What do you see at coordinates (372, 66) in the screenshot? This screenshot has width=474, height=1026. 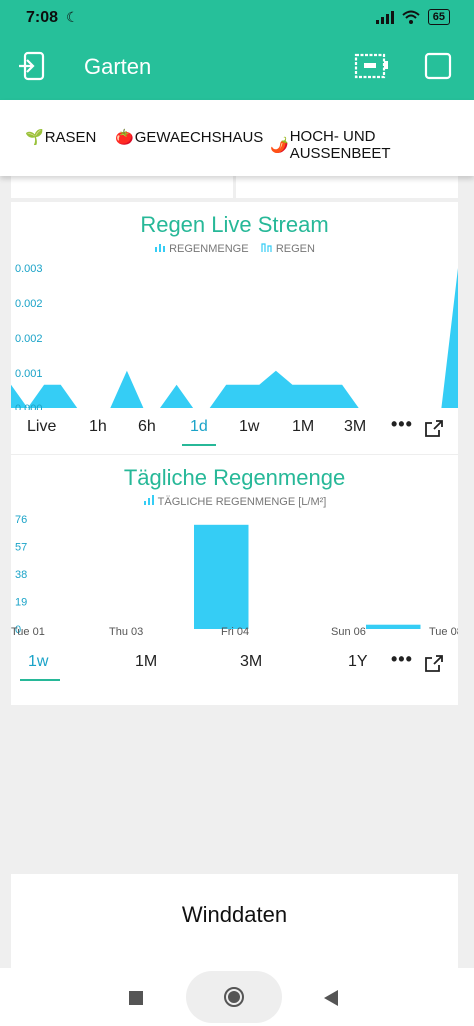 I see `device-icon` at bounding box center [372, 66].